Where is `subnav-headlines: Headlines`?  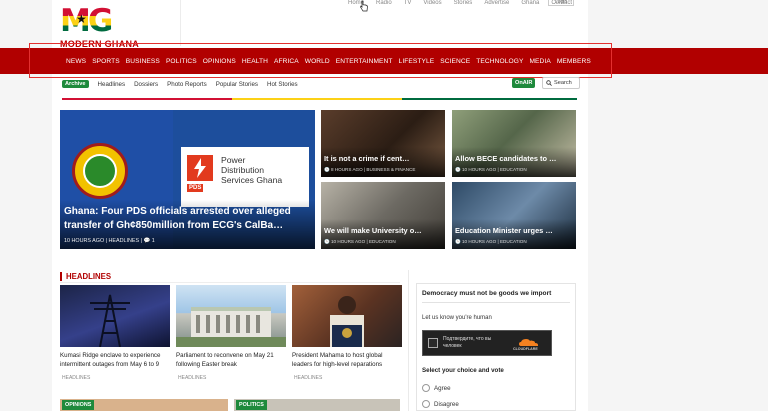 subnav-headlines: Headlines is located at coordinates (112, 84).